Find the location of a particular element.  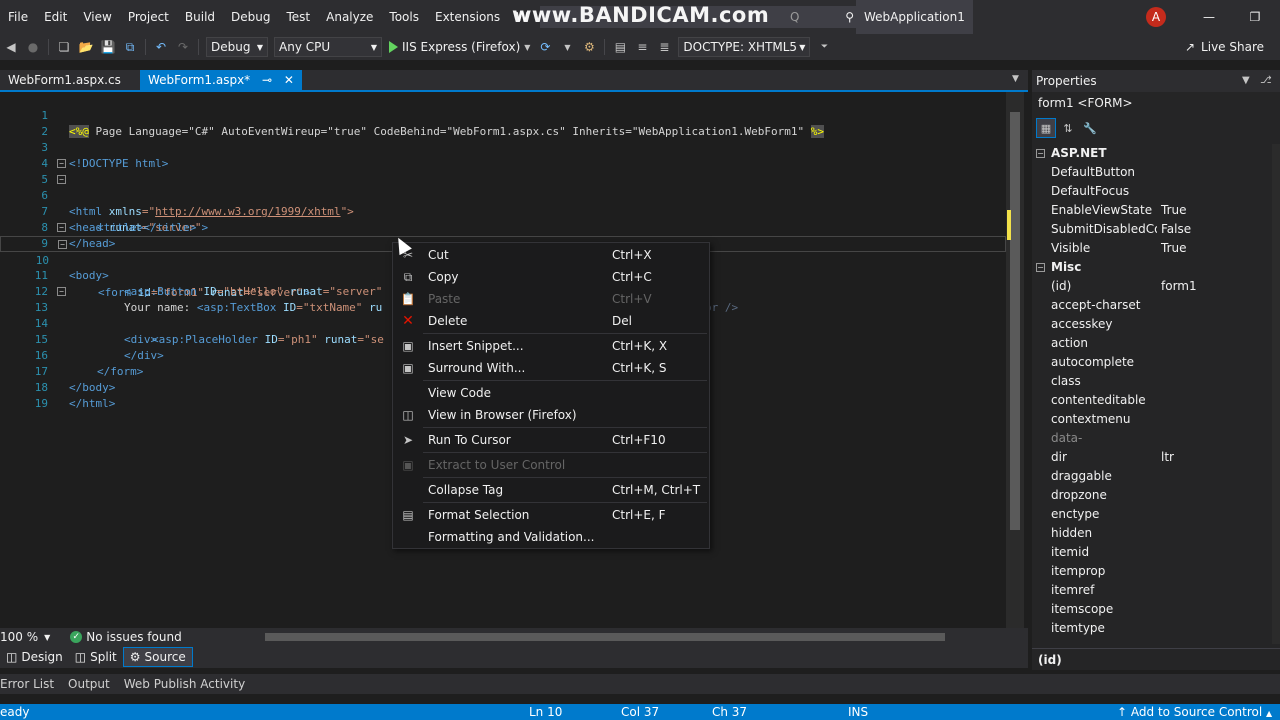

menu-item-view-in-browser: ◫ View in Browser (Firefox) is located at coordinates (551, 415).